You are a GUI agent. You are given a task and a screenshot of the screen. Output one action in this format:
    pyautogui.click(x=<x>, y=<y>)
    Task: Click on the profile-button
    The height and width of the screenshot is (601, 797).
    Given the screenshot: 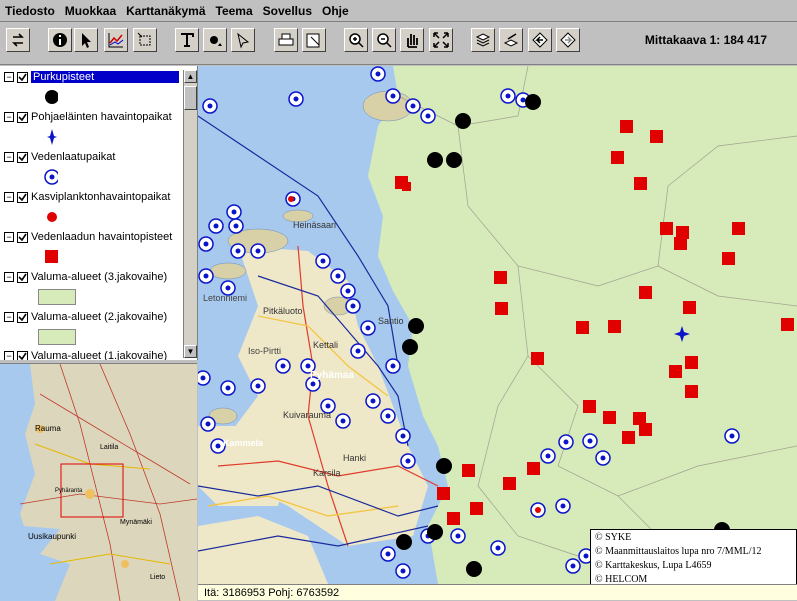 What is the action you would take?
    pyautogui.click(x=116, y=40)
    